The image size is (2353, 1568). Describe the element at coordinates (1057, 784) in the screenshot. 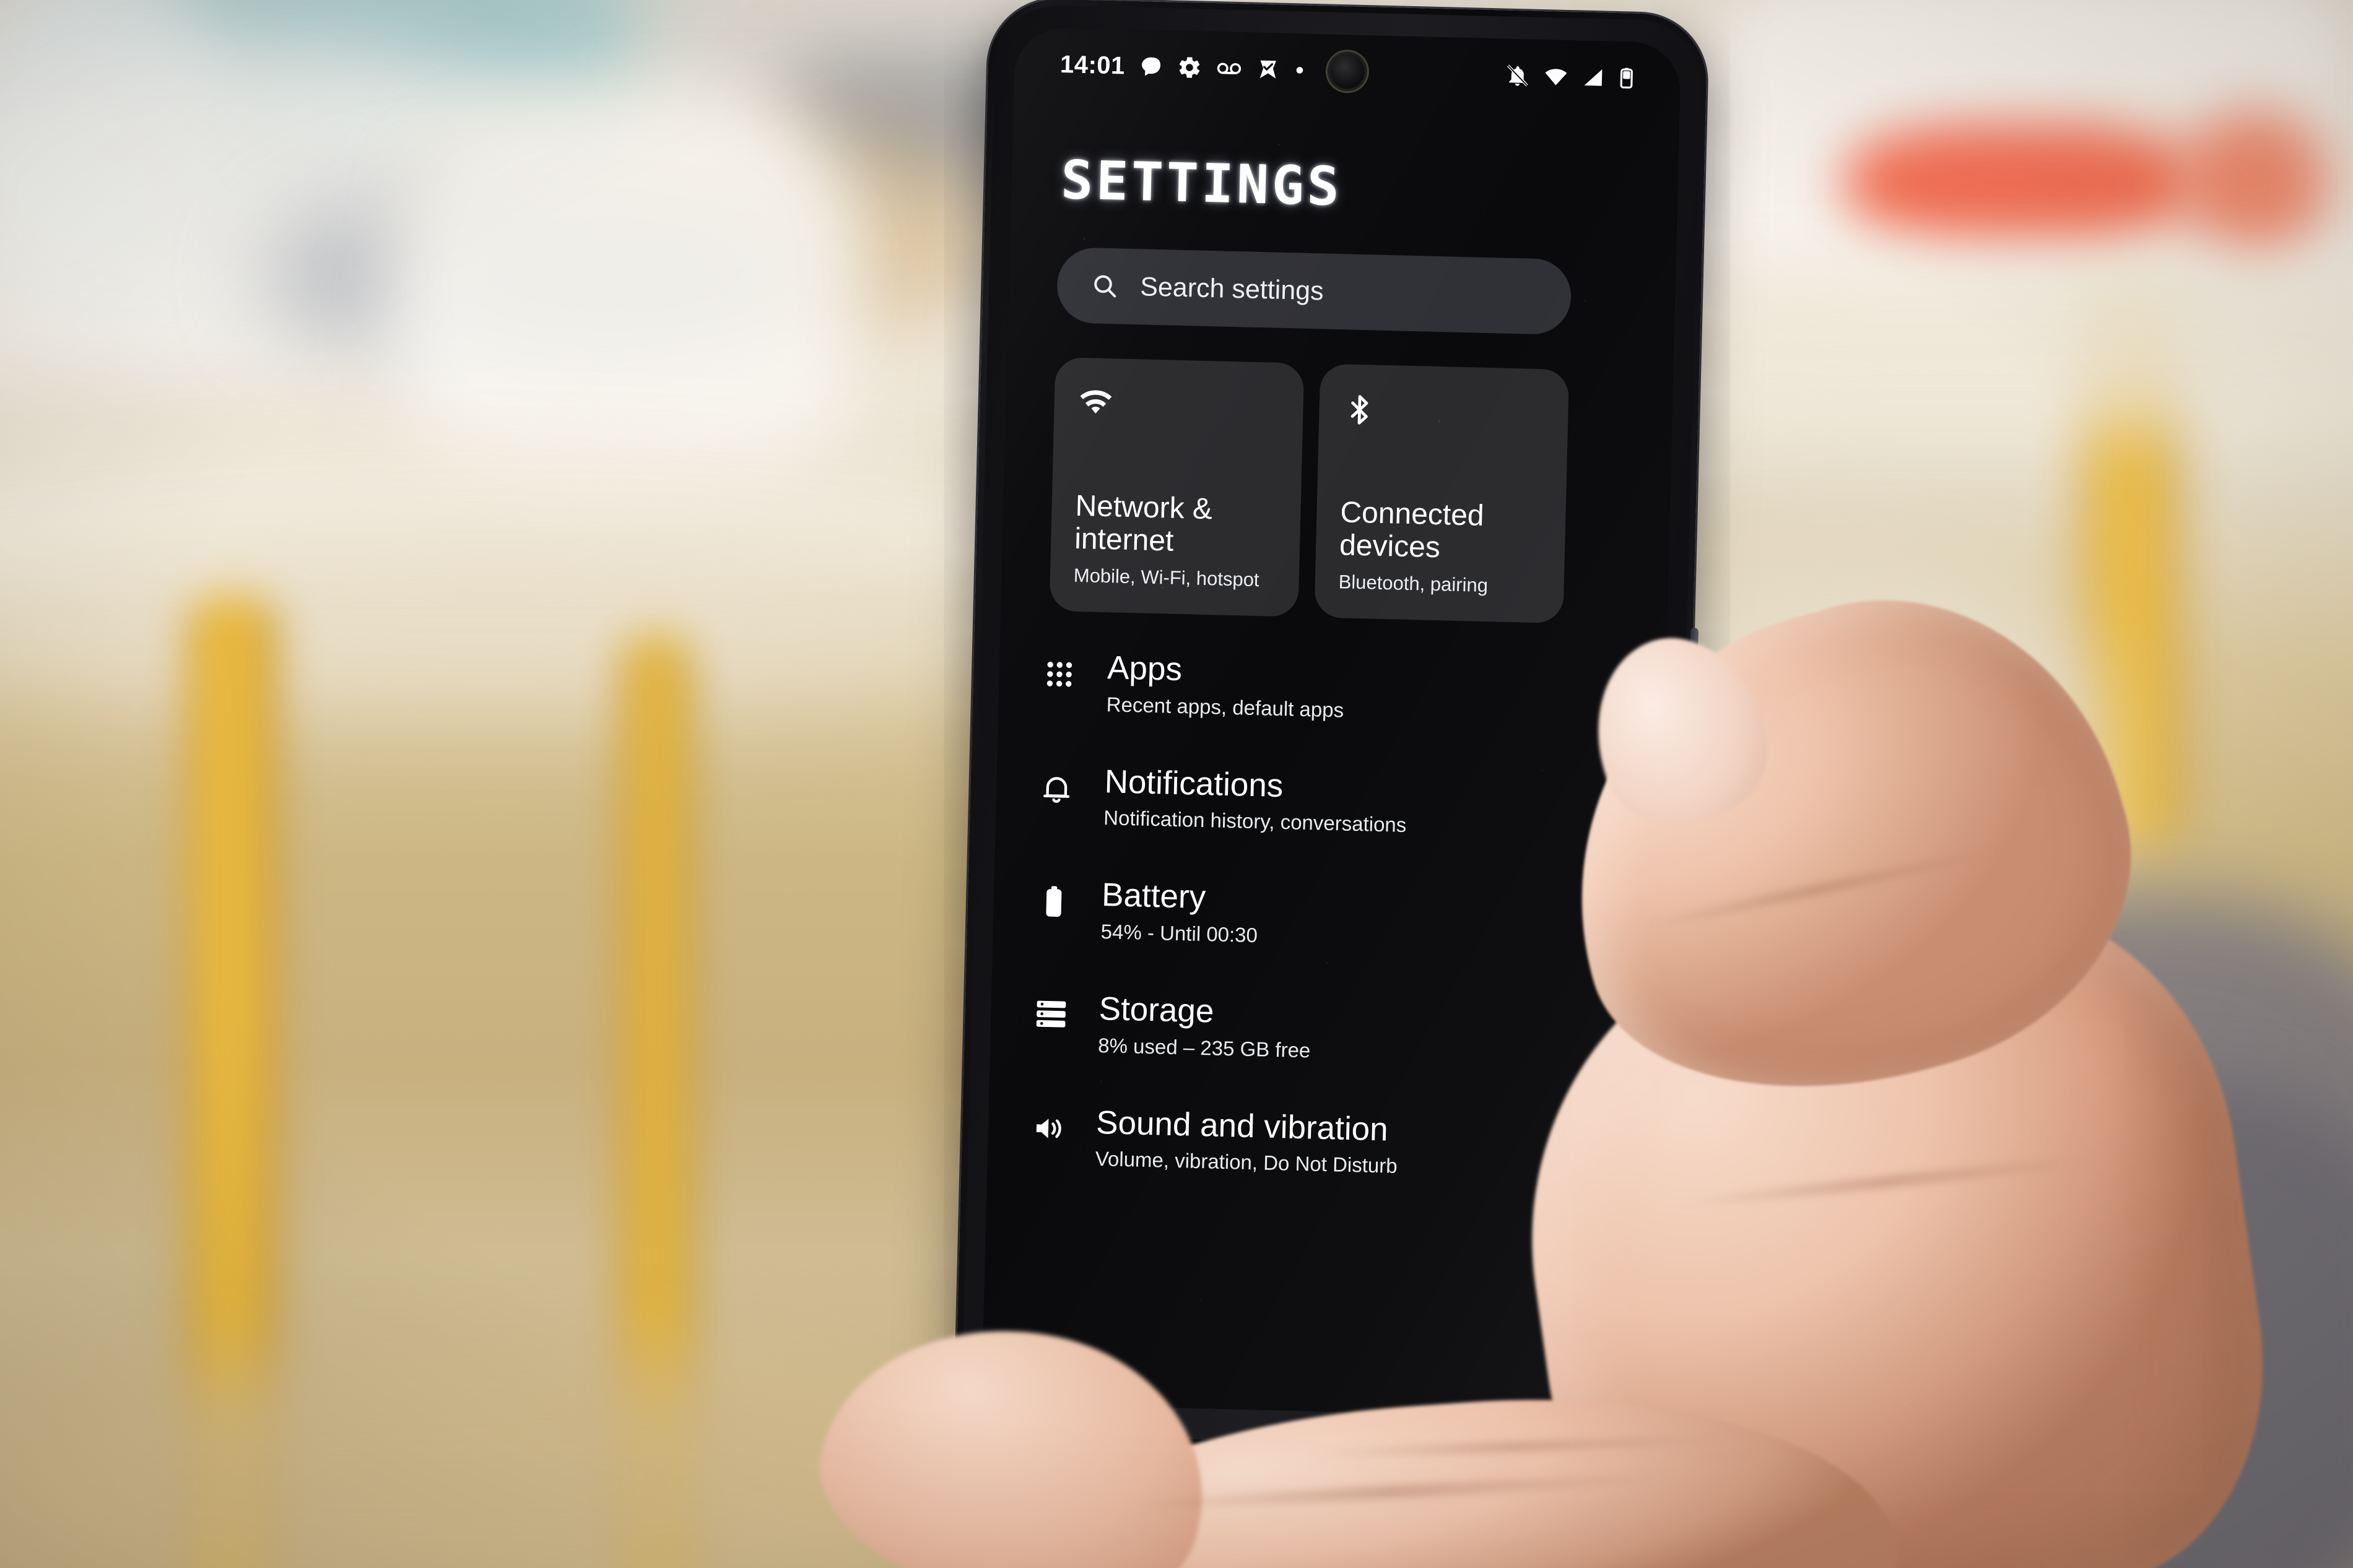

I see `bell-icon` at that location.